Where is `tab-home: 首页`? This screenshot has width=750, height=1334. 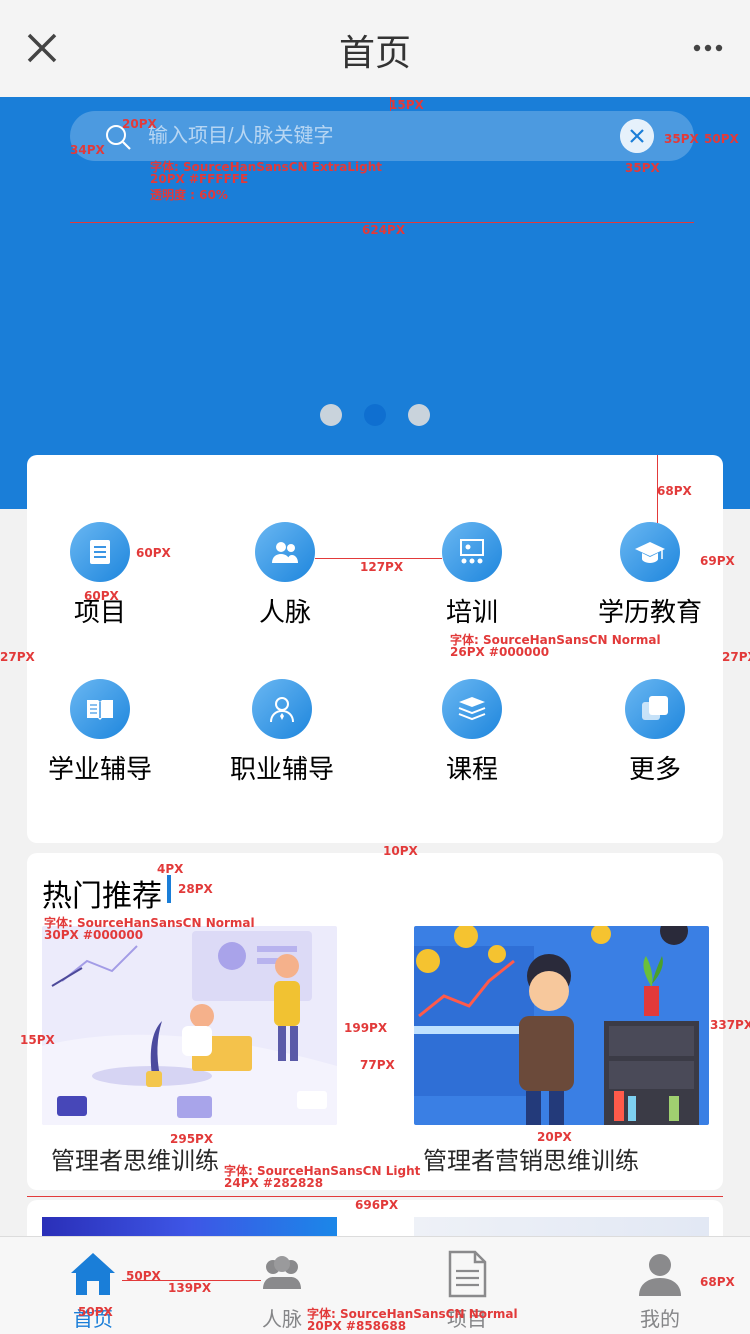 tab-home: 首页 is located at coordinates (93, 1290).